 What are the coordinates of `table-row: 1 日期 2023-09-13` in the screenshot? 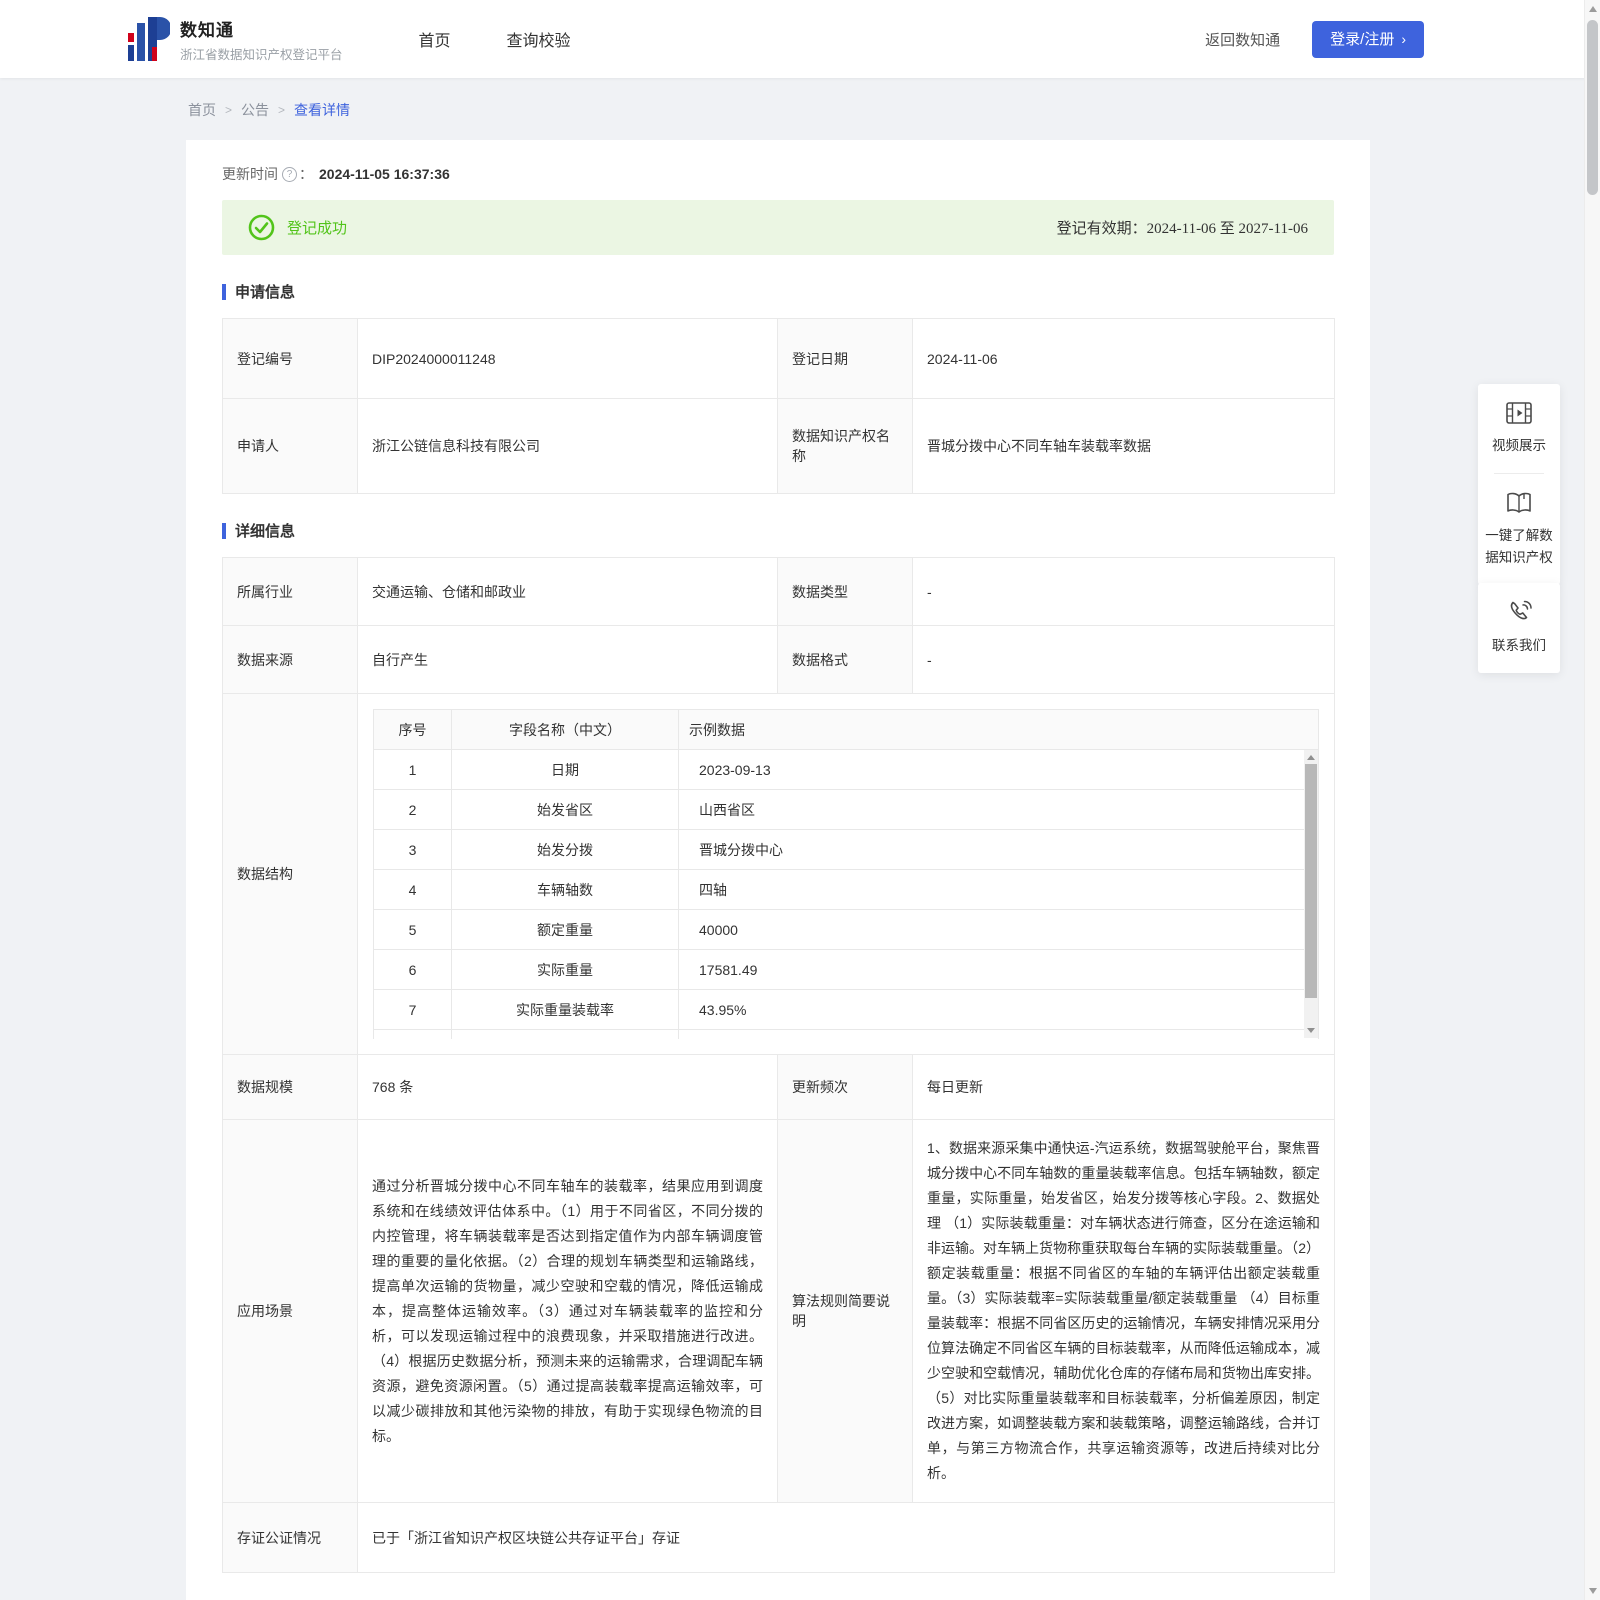 It's located at (846, 769).